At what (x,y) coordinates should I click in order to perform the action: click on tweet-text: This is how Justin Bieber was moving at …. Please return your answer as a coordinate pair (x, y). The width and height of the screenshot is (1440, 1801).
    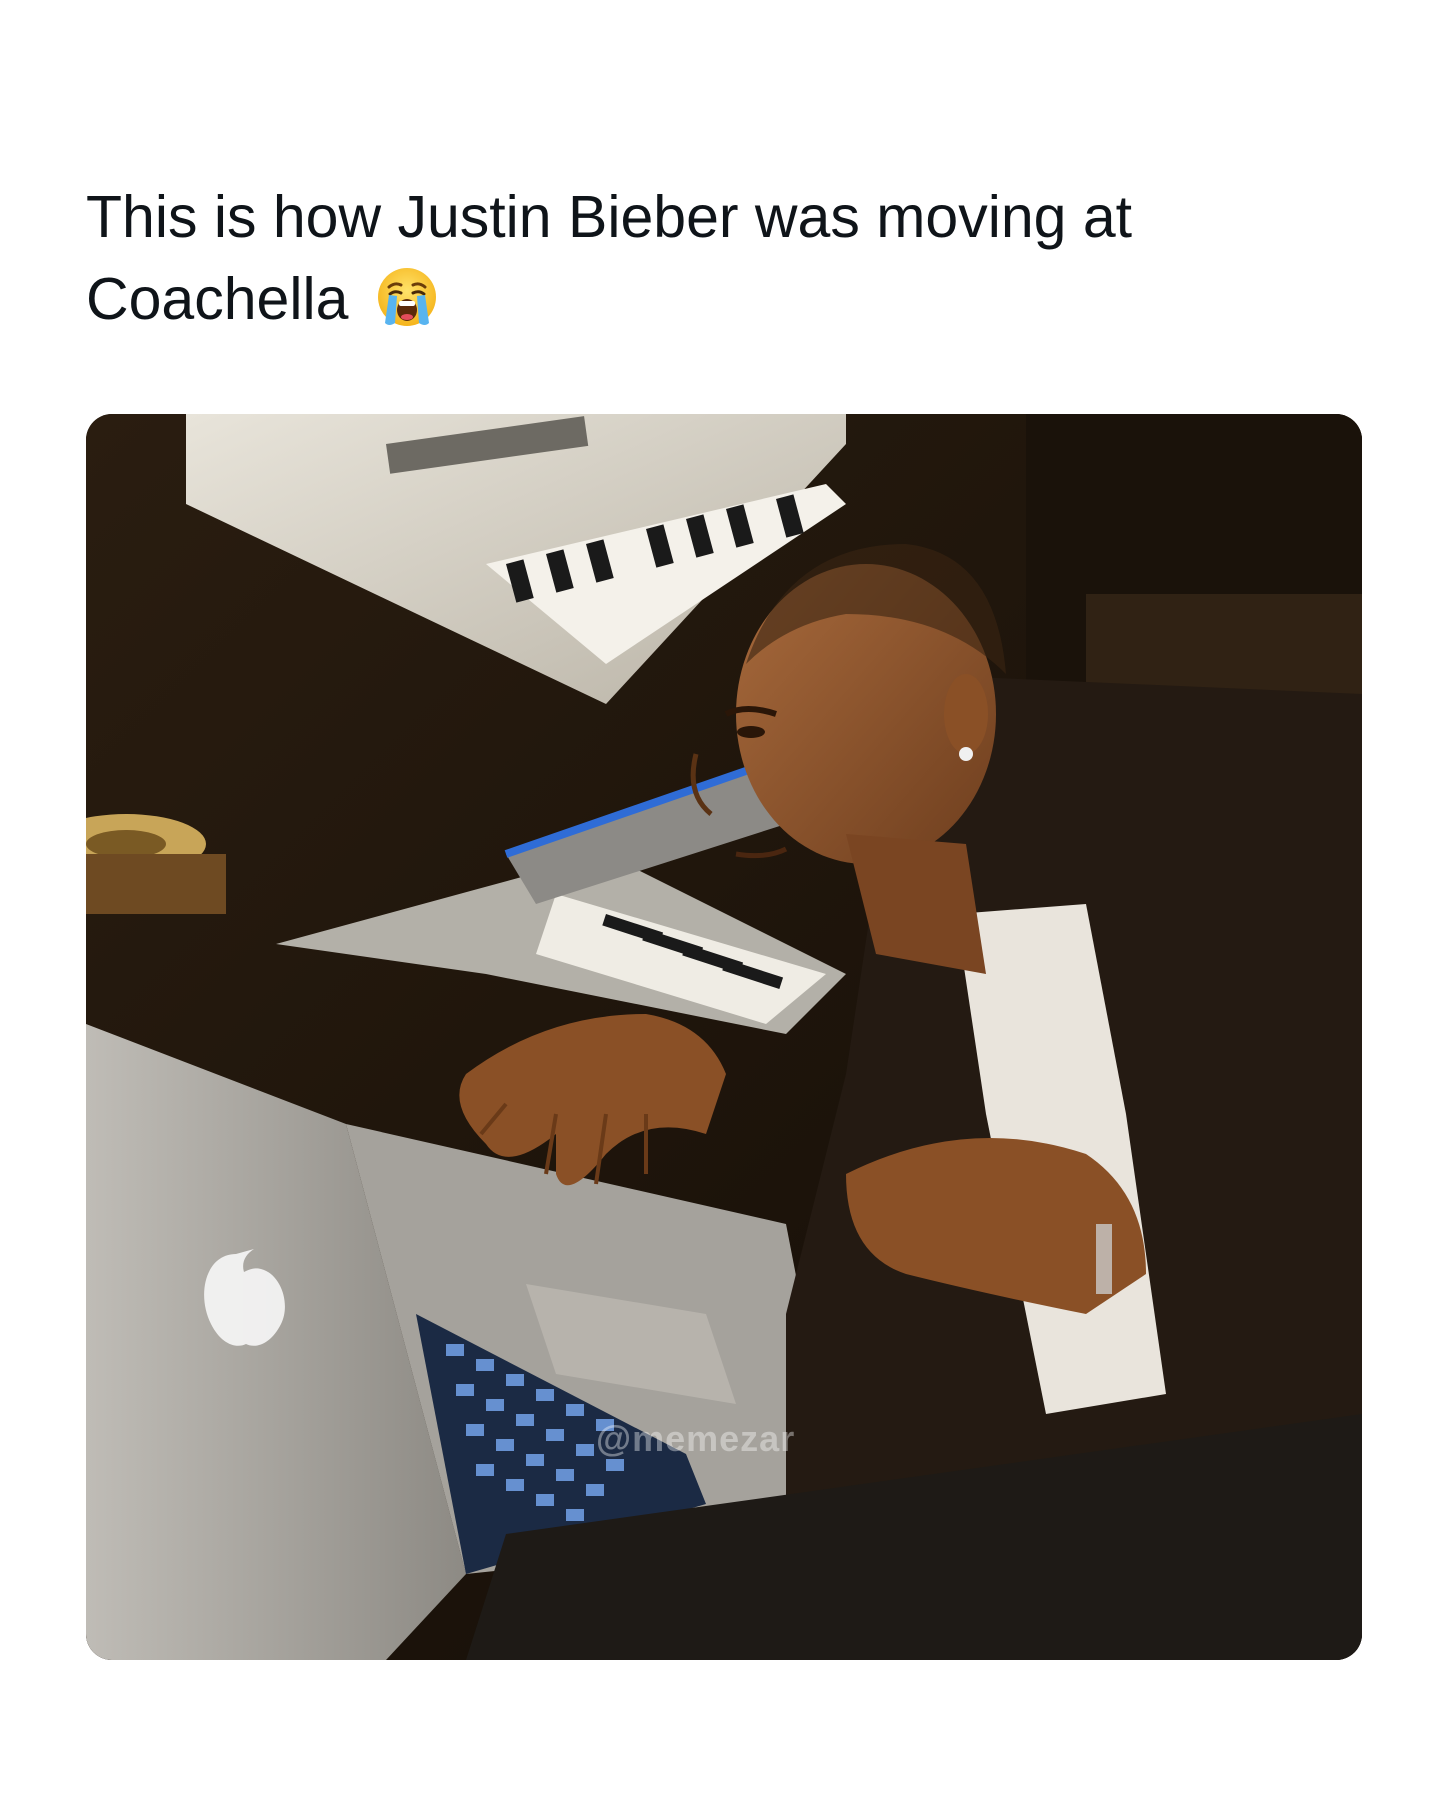
    Looking at the image, I should click on (716, 258).